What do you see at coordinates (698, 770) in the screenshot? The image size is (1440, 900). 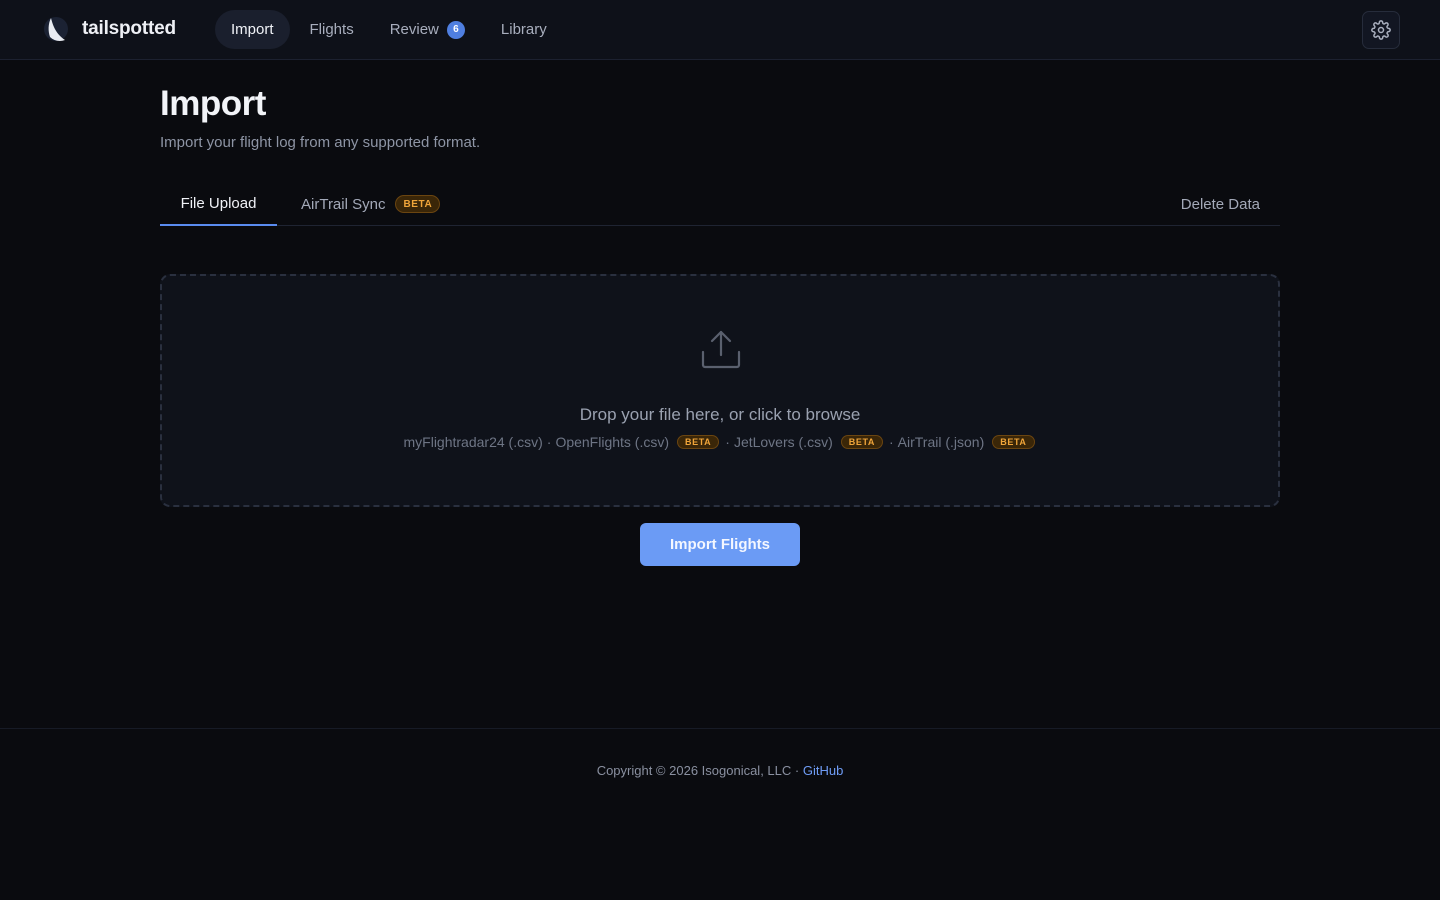 I see `copyright-text: Copyright © 2026 Isogonical, LLC ·` at bounding box center [698, 770].